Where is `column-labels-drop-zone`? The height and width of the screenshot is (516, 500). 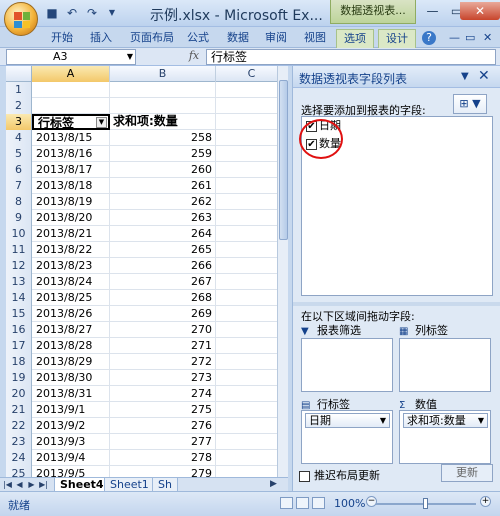
column-labels-drop-zone is located at coordinates (445, 365).